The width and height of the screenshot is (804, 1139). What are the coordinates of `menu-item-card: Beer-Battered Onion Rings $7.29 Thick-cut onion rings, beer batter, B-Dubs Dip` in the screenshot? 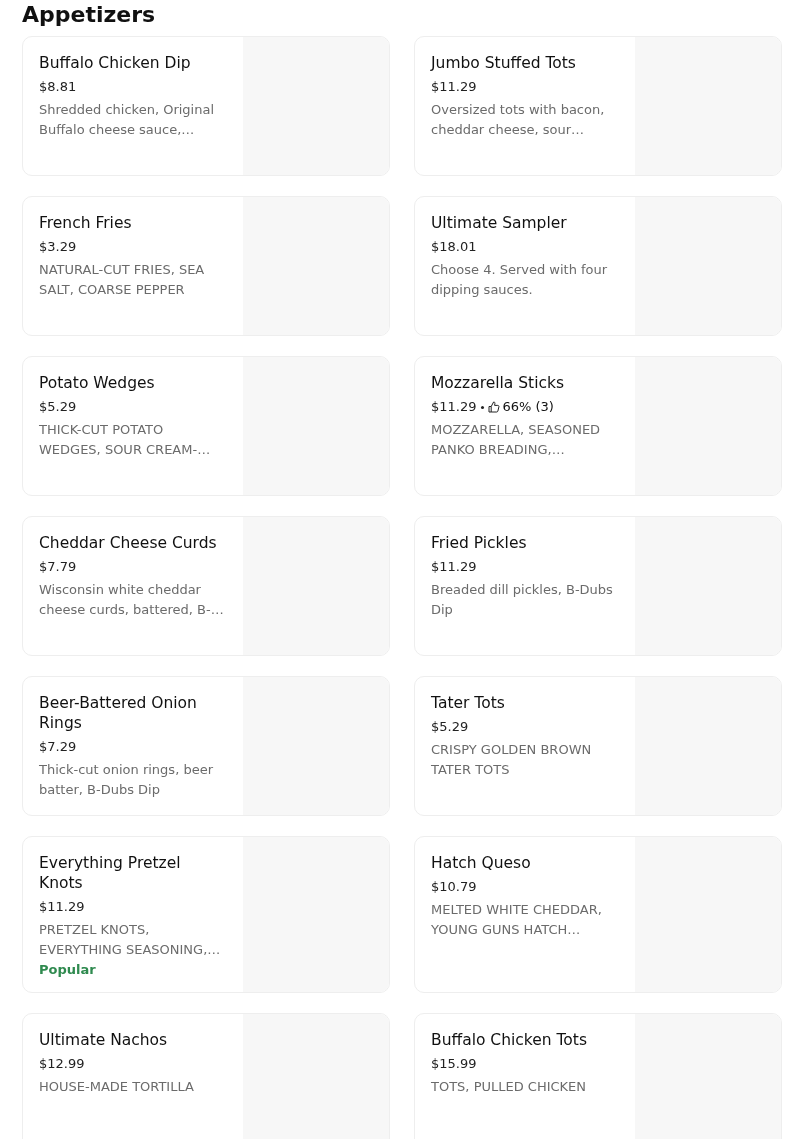 It's located at (206, 746).